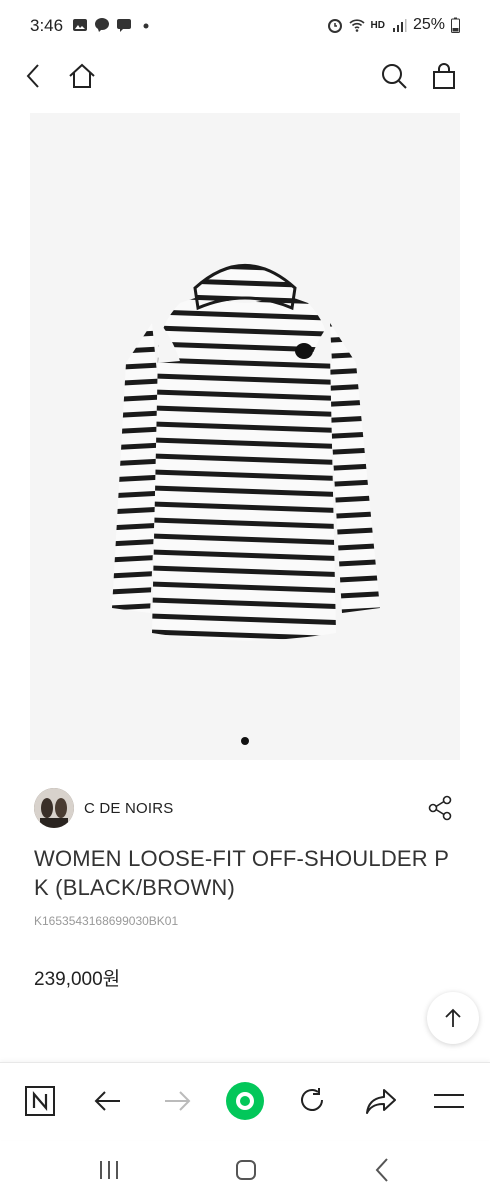 The height and width of the screenshot is (1200, 490). I want to click on browser-forward-button, so click(177, 1101).